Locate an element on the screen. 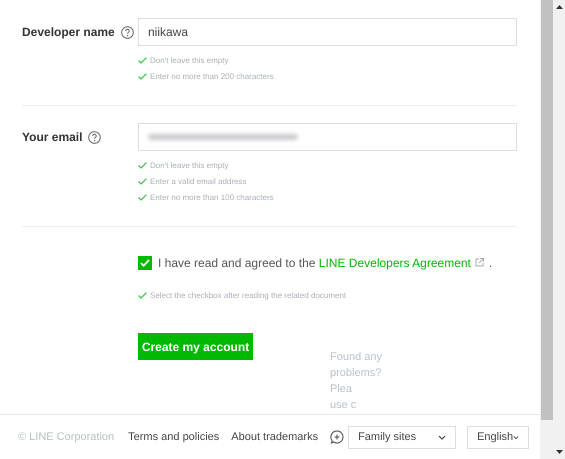  scrollbar is located at coordinates (552, 229).